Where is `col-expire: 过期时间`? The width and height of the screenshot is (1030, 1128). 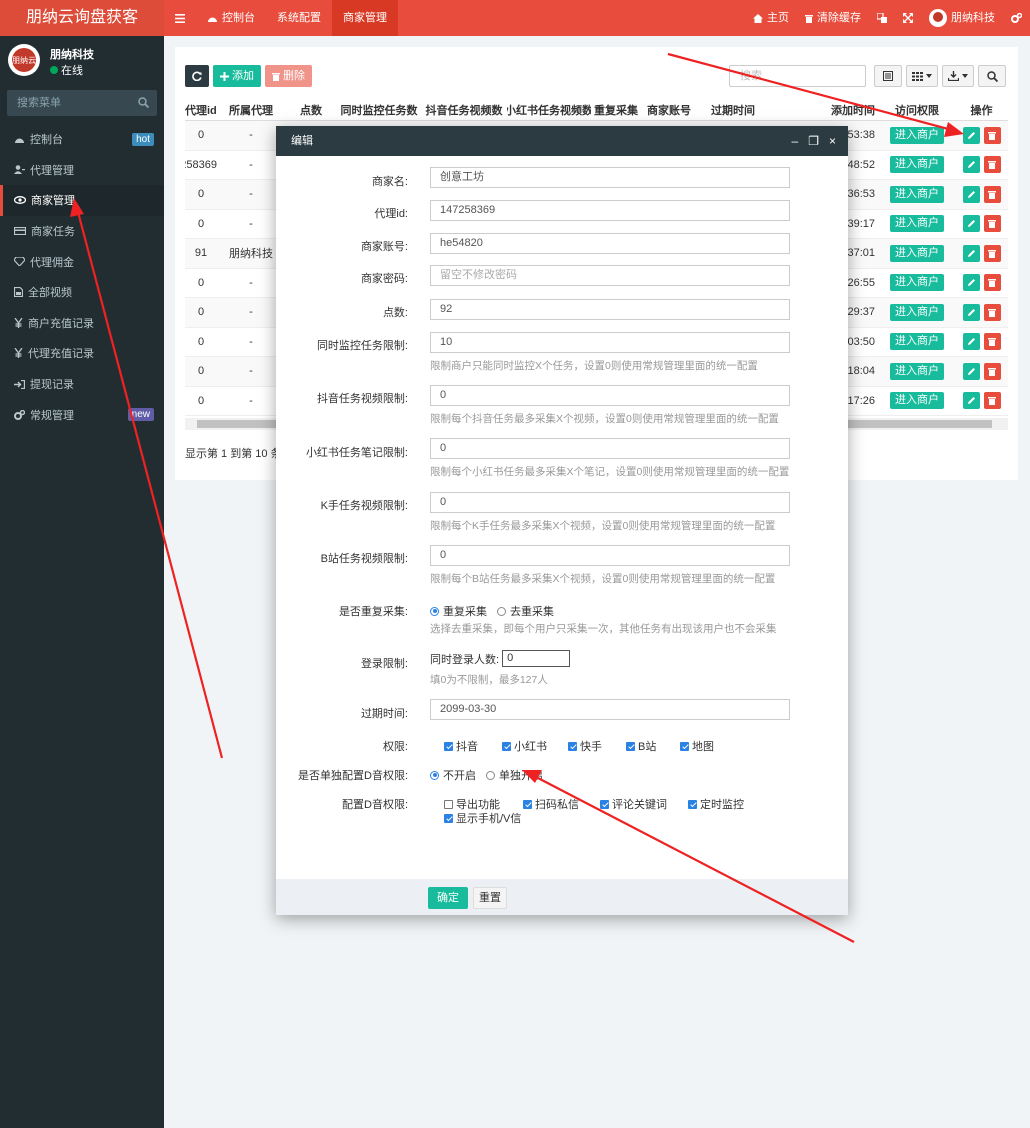
col-expire: 过期时间 is located at coordinates (733, 109).